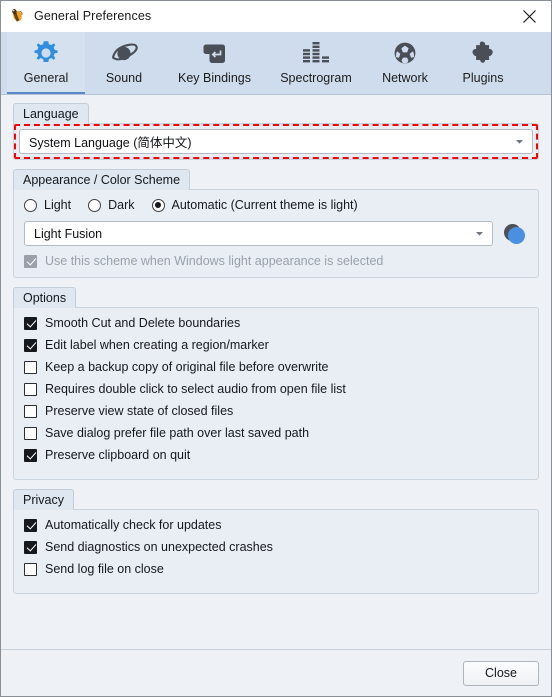  Describe the element at coordinates (93, 16) in the screenshot. I see `window-title: General Preferences` at that location.